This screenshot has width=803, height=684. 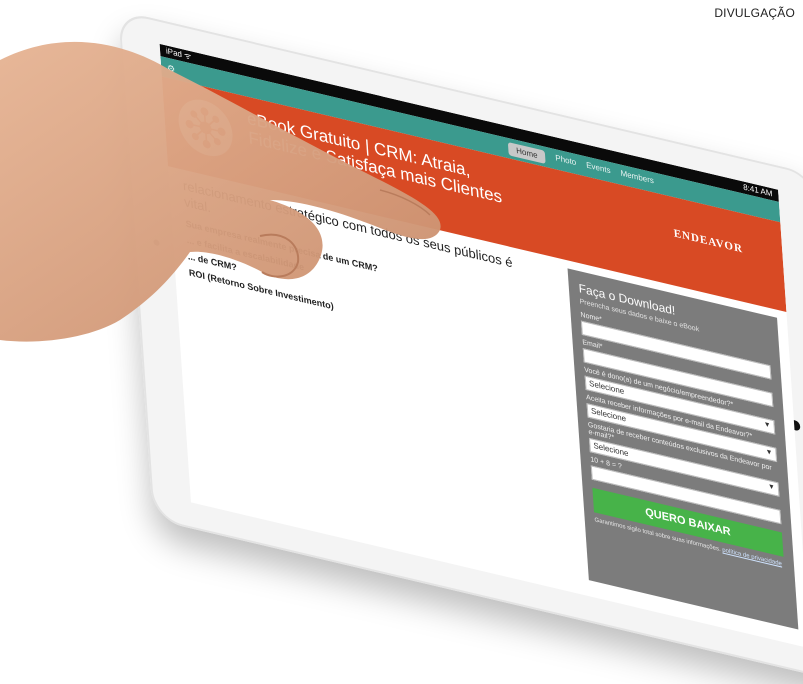 I want to click on endeavor-logo: ENDEAVOR, so click(x=708, y=241).